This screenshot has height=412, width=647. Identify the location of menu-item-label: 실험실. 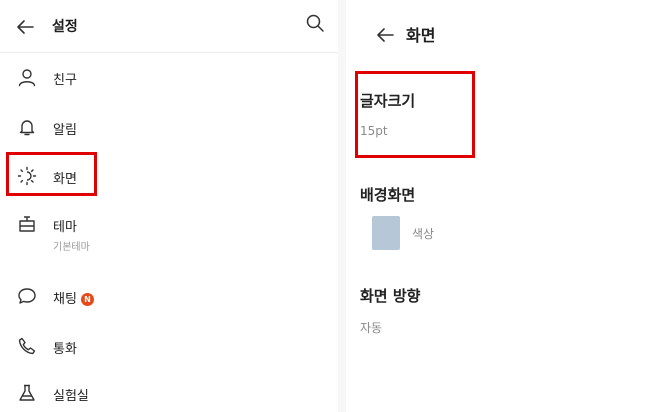
(71, 396).